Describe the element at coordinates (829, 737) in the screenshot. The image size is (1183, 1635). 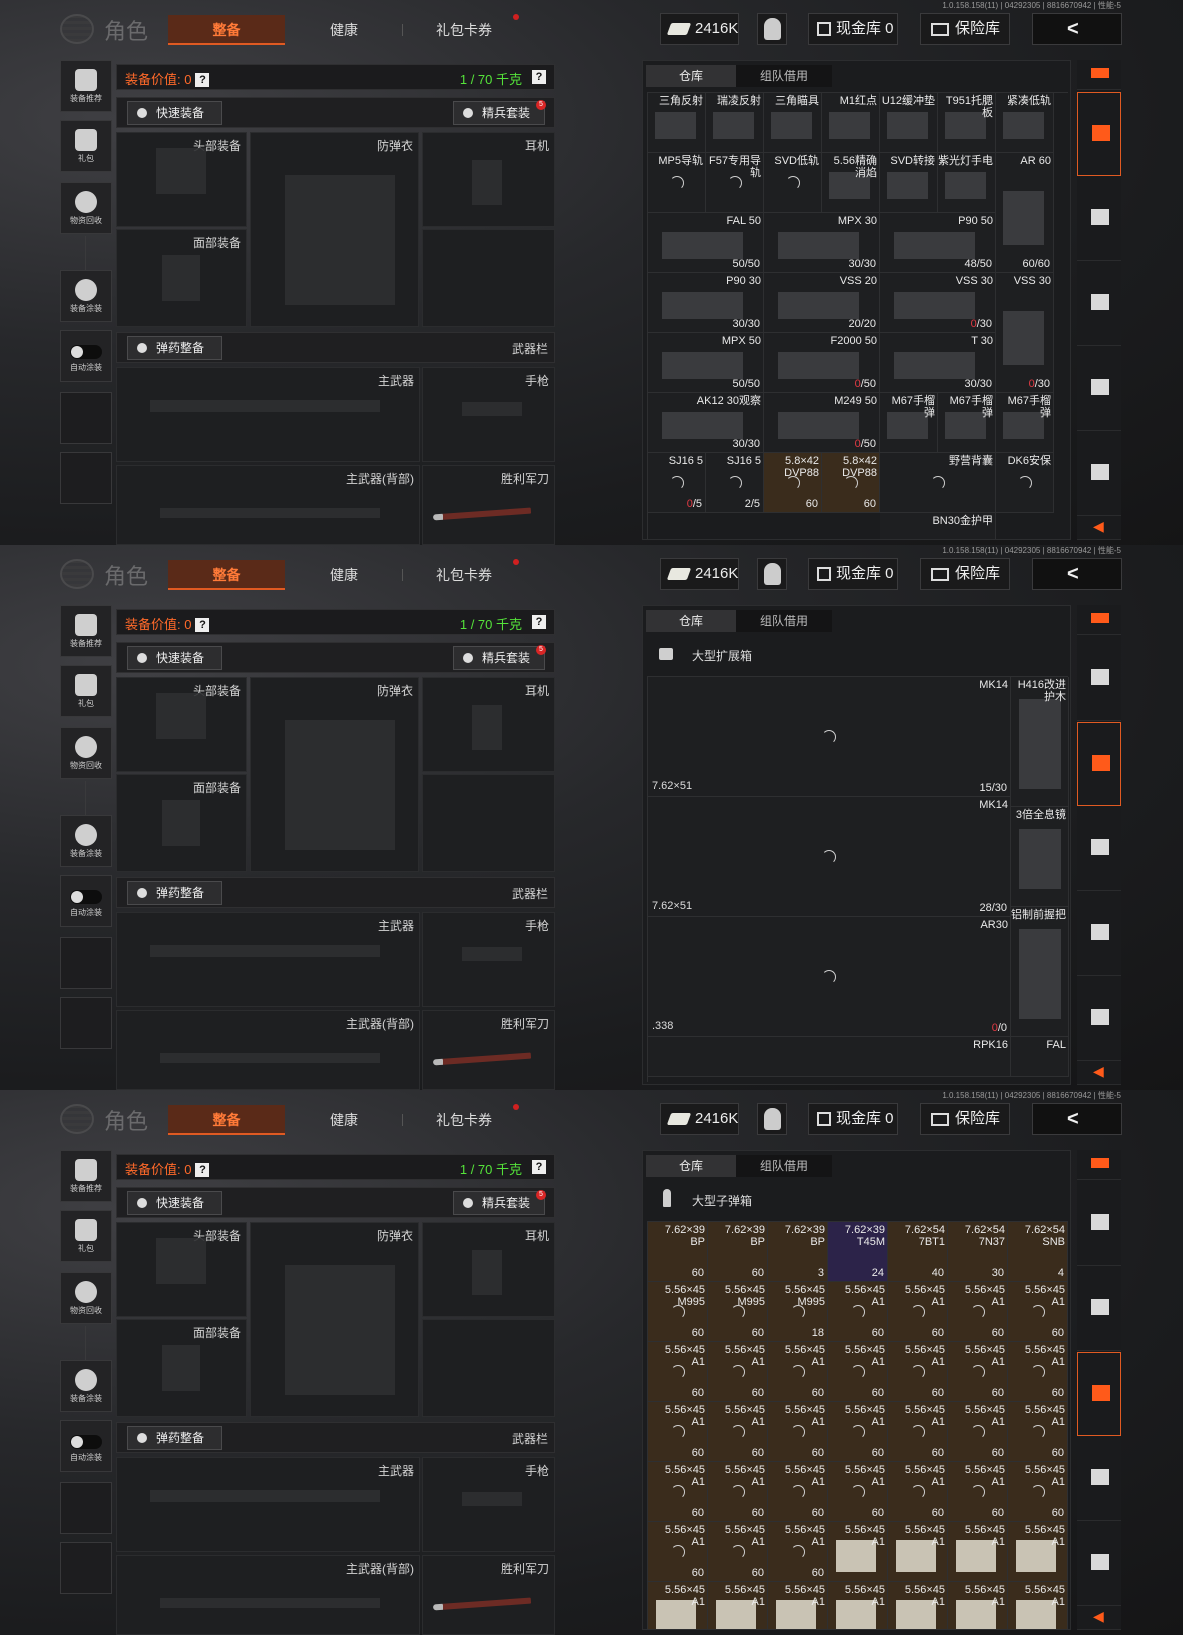
I see `inventory-cell: 7.62×51 MK14 15/30` at that location.